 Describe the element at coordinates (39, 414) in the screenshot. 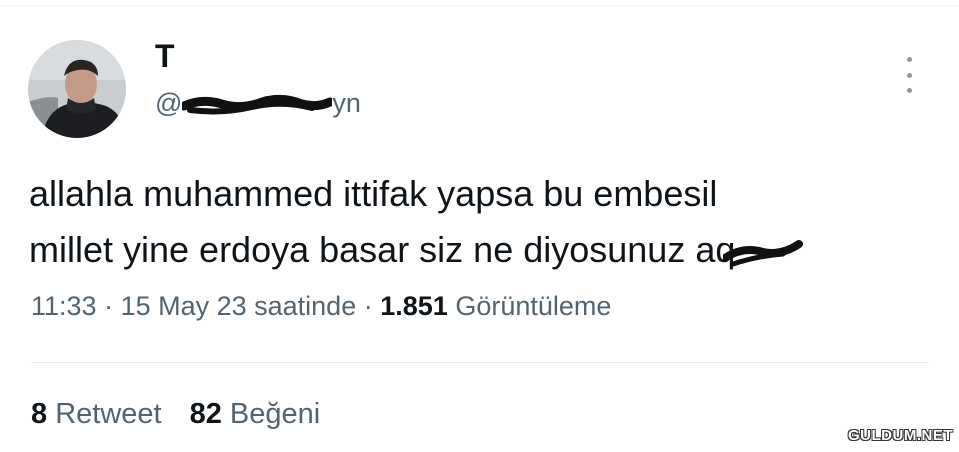

I see `retweet-count: 8` at that location.